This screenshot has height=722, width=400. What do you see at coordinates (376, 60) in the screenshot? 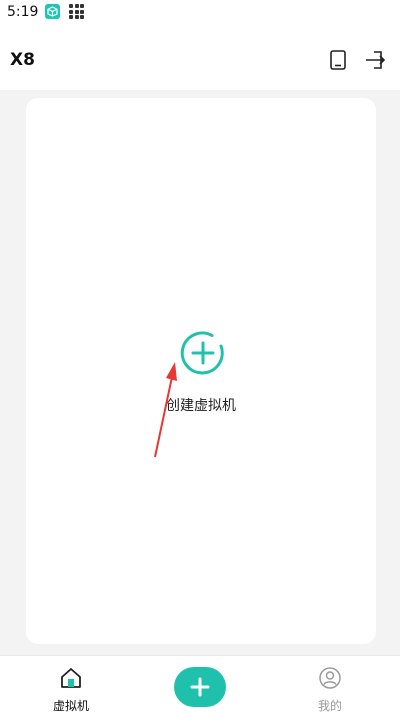
I see `logout-icon` at bounding box center [376, 60].